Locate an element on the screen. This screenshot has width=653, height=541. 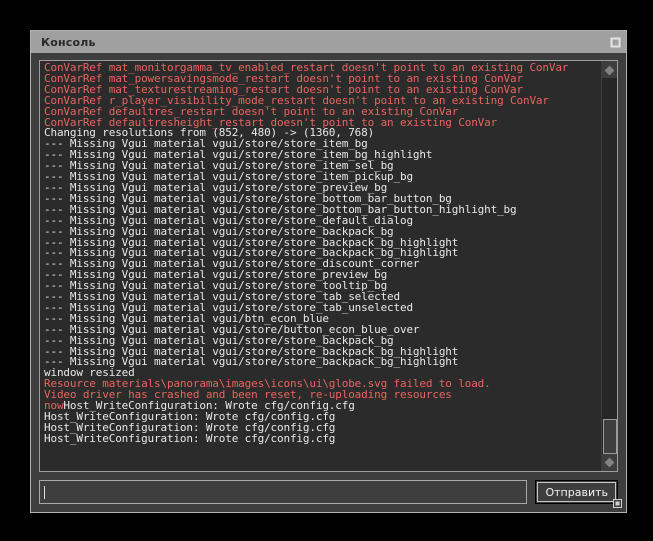
text-caret is located at coordinates (44, 492).